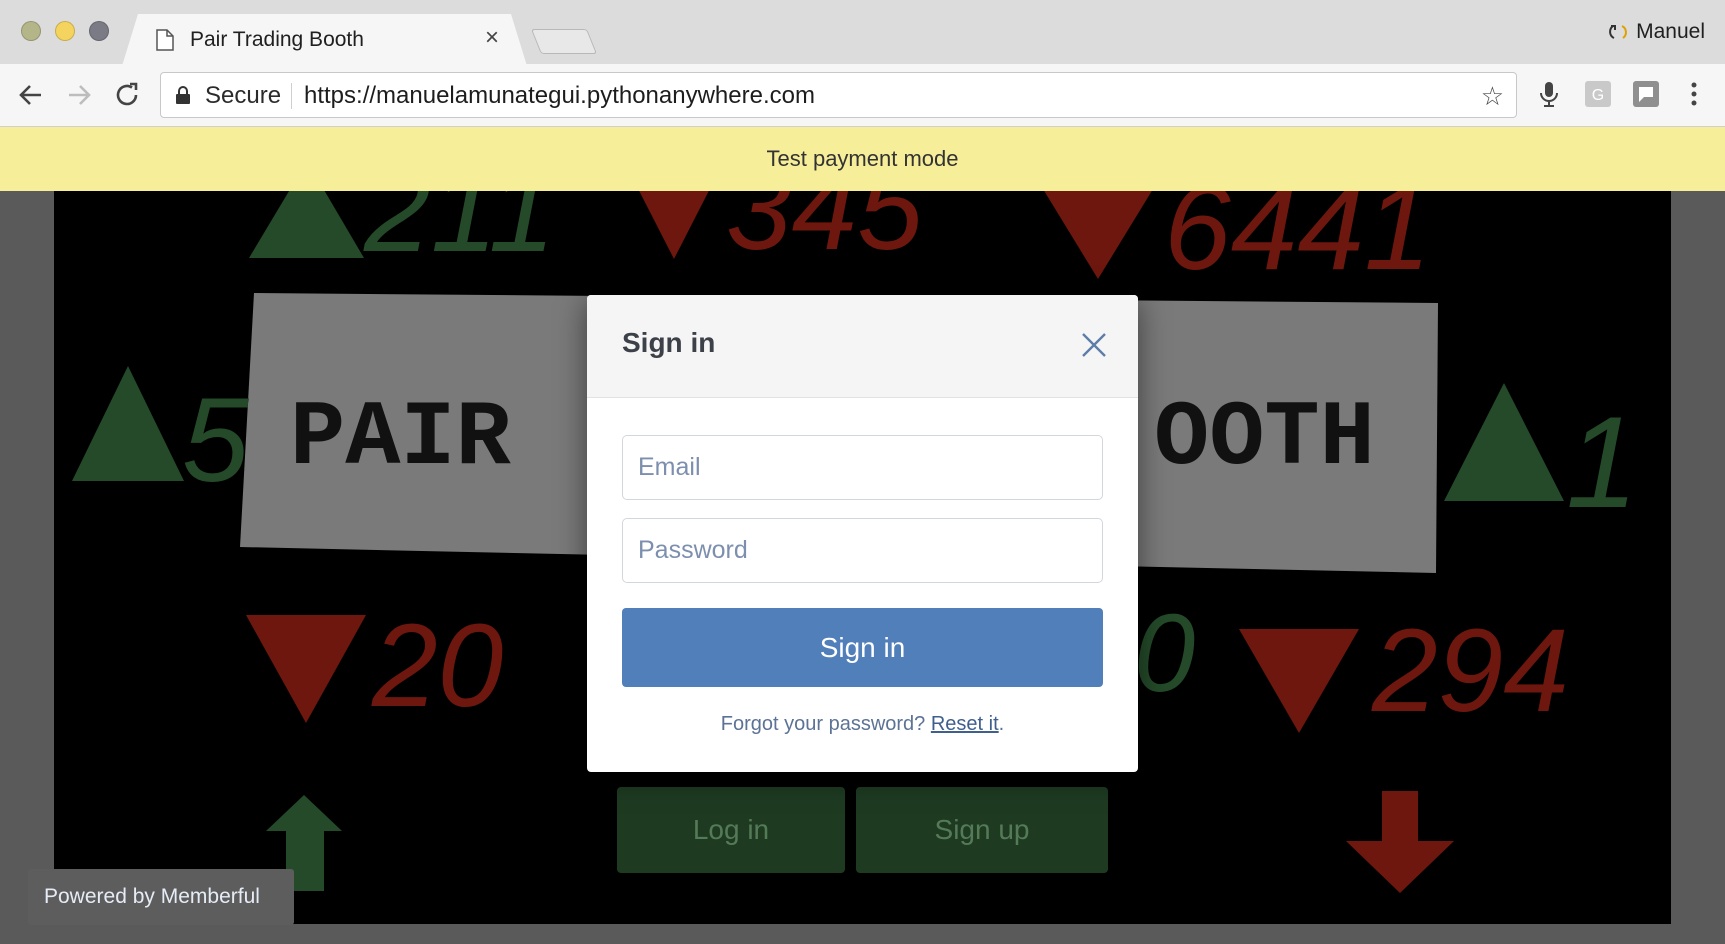  I want to click on omnibox-divider, so click(291, 96).